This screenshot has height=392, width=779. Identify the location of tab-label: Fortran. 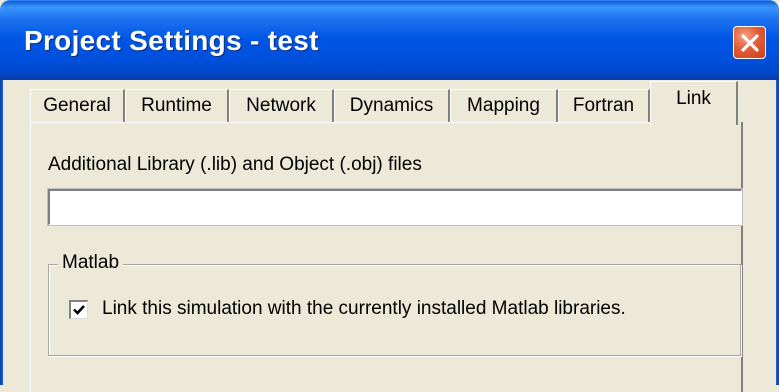
(603, 105).